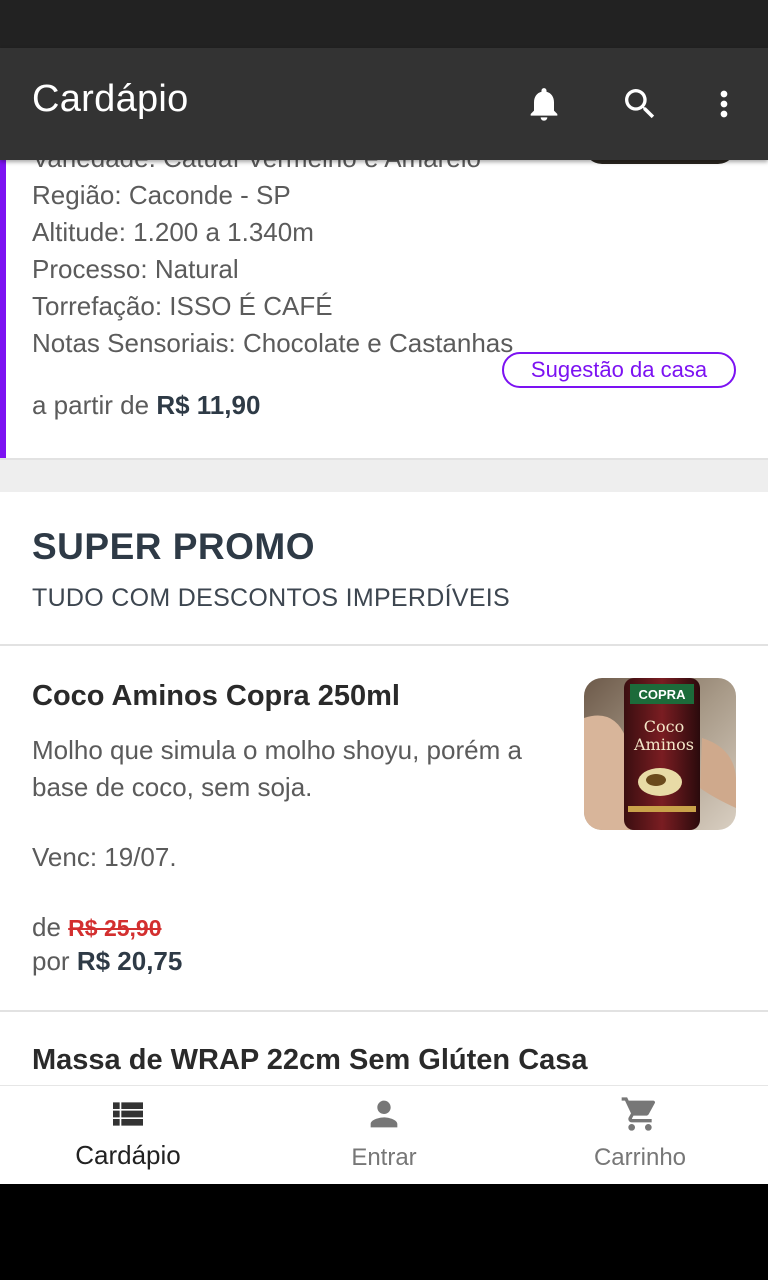 The height and width of the screenshot is (1280, 768). What do you see at coordinates (384, 475) in the screenshot?
I see `section-divider` at bounding box center [384, 475].